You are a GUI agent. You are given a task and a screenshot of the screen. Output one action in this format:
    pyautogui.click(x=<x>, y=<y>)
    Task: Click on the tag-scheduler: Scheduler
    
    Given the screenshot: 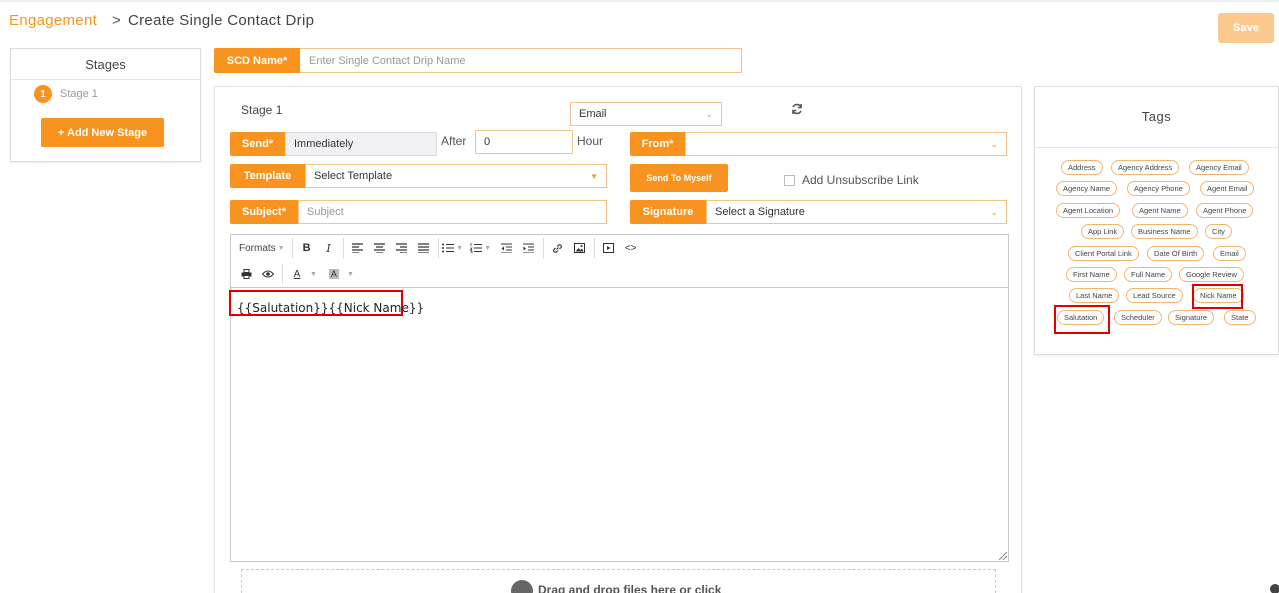 What is the action you would take?
    pyautogui.click(x=1138, y=317)
    